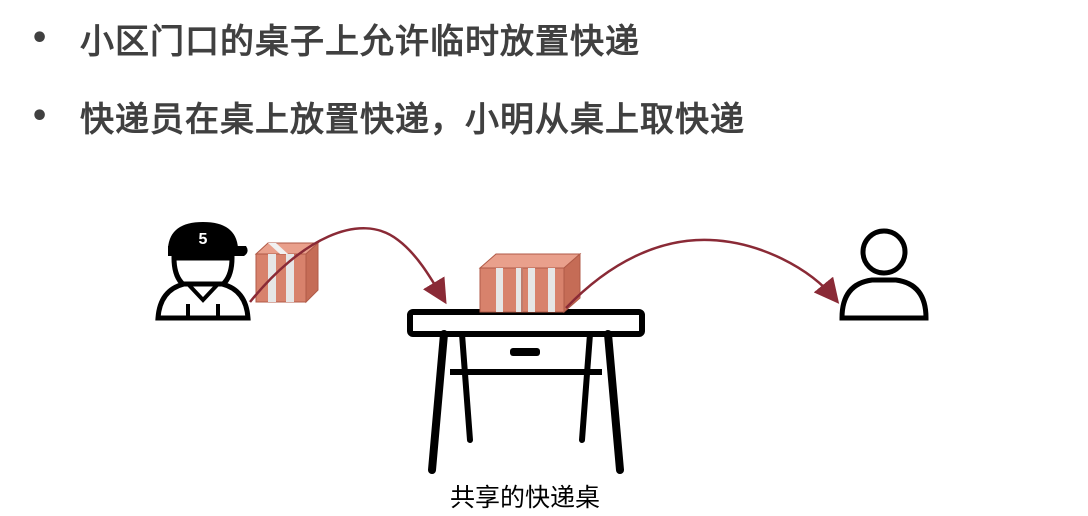 Image resolution: width=1088 pixels, height=516 pixels. What do you see at coordinates (203, 271) in the screenshot?
I see `courier-icon: 5` at bounding box center [203, 271].